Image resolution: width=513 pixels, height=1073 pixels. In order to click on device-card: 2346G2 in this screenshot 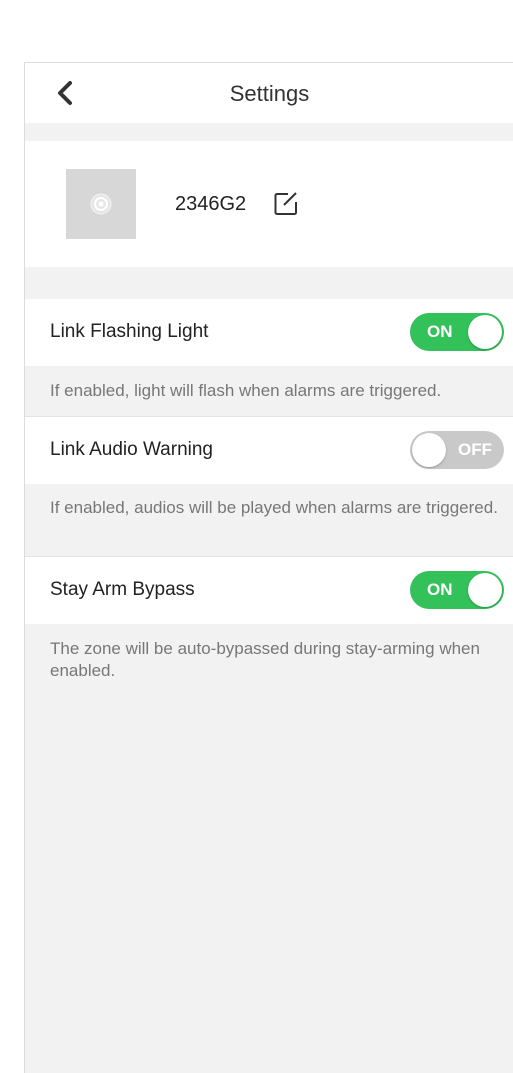, I will do `click(269, 204)`.